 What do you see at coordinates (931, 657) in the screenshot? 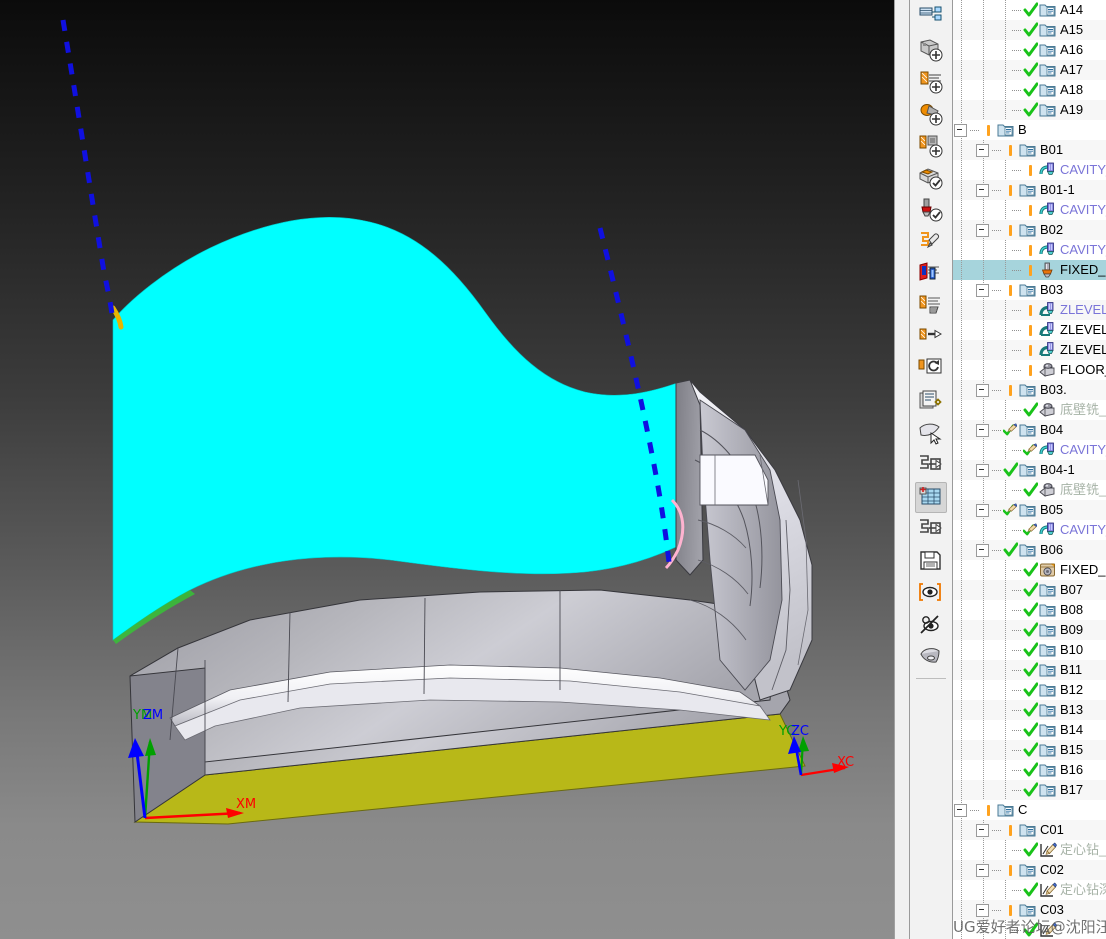
I see `display-tool-icon` at bounding box center [931, 657].